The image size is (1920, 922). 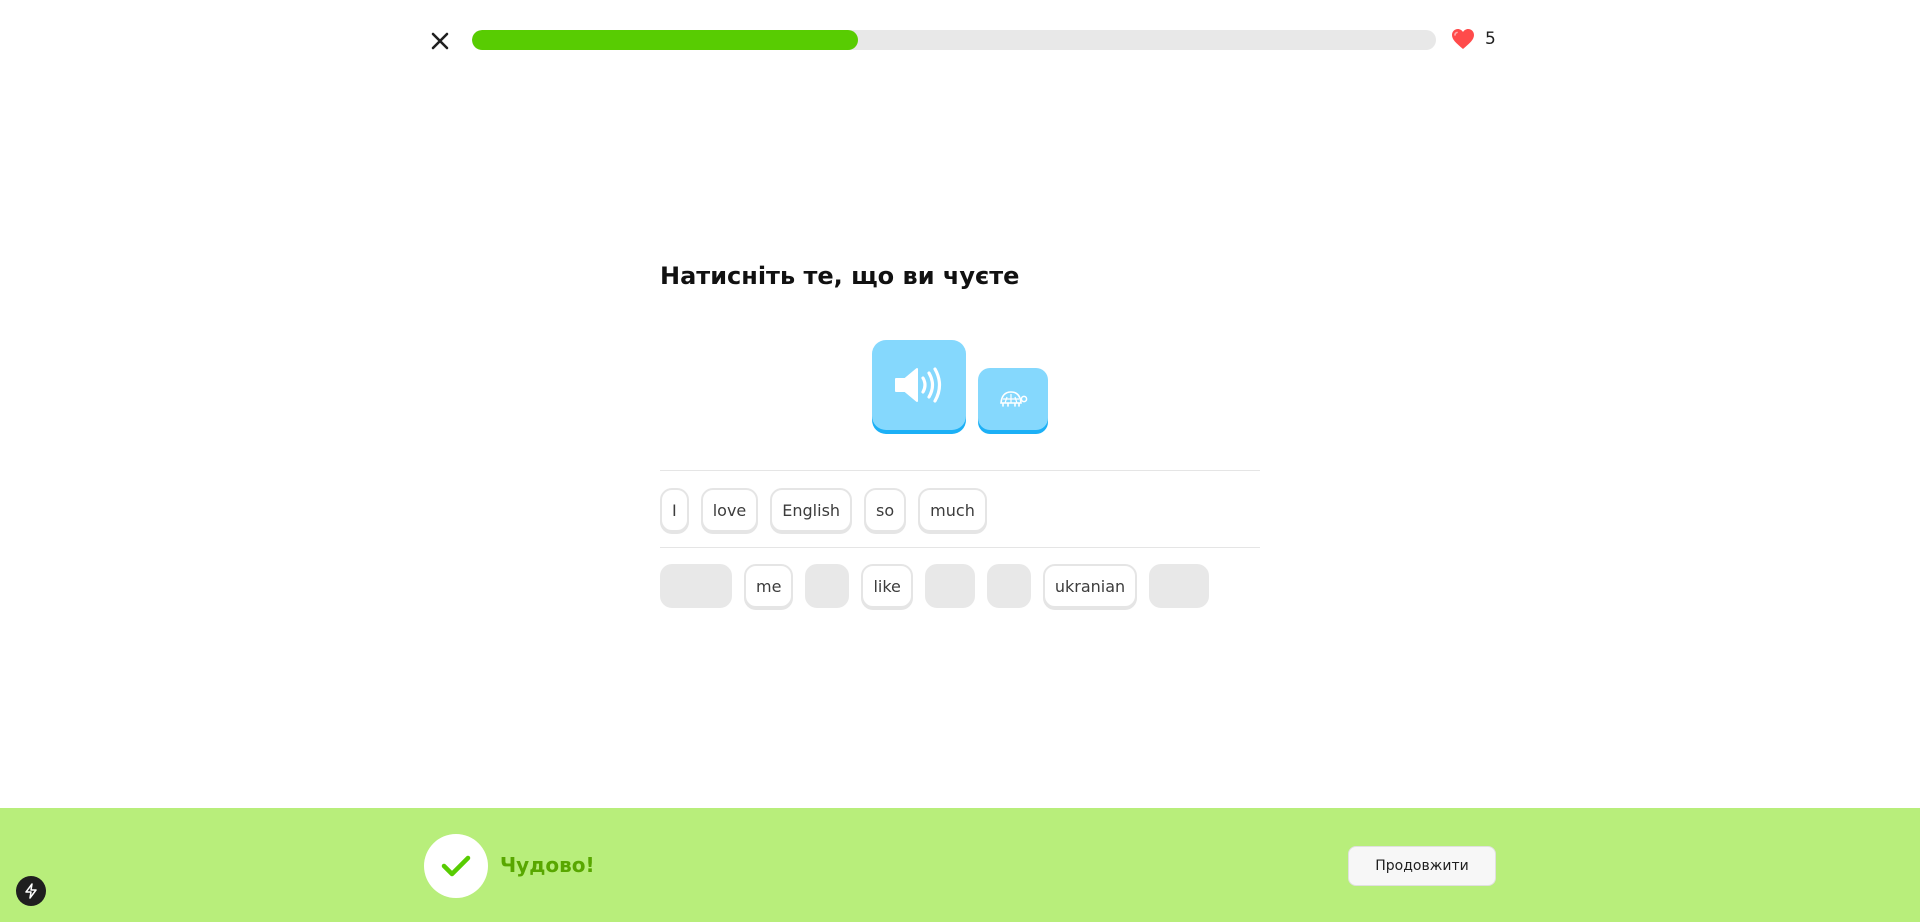 What do you see at coordinates (729, 510) in the screenshot?
I see `answer-word-tile: love` at bounding box center [729, 510].